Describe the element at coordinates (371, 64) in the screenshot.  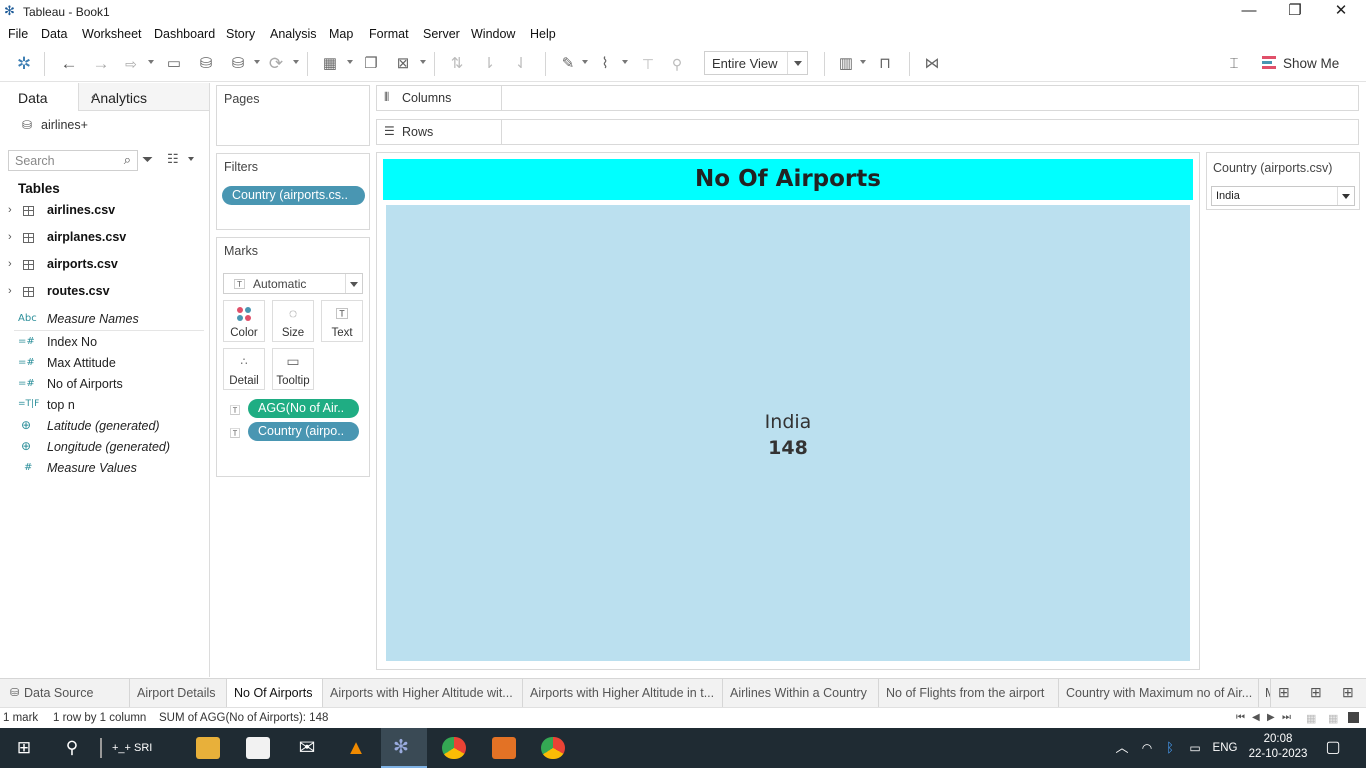
I see `duplicate-sheet-icon: ❐` at that location.